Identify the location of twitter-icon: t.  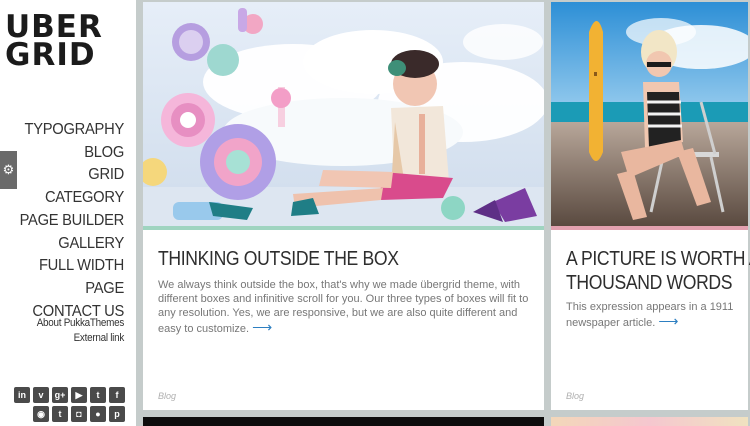
(98, 395).